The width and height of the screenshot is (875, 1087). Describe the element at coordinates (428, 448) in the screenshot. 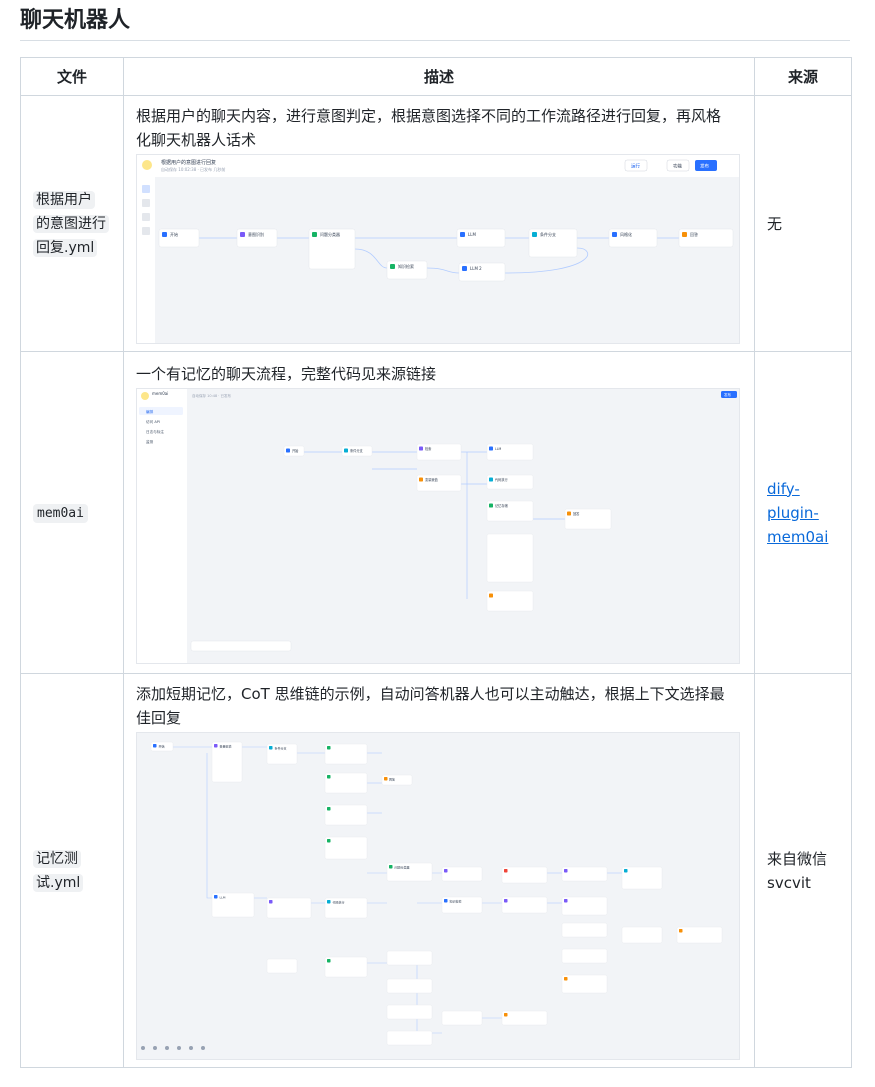

I see `svg-text: 检索` at that location.